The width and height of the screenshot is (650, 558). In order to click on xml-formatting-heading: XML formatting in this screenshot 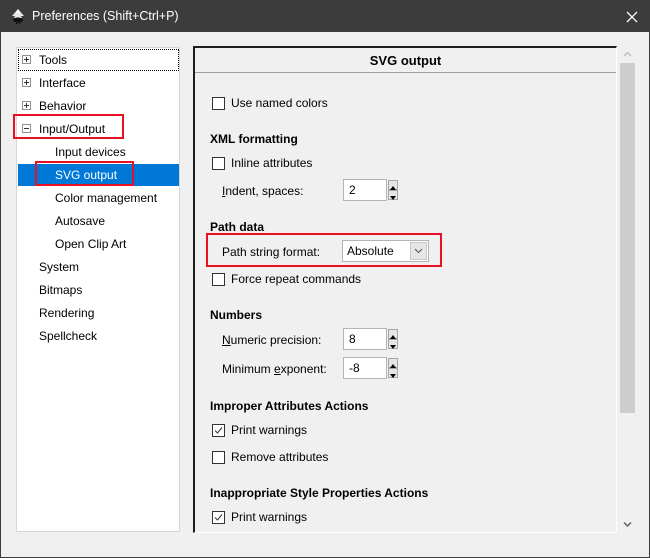, I will do `click(254, 139)`.